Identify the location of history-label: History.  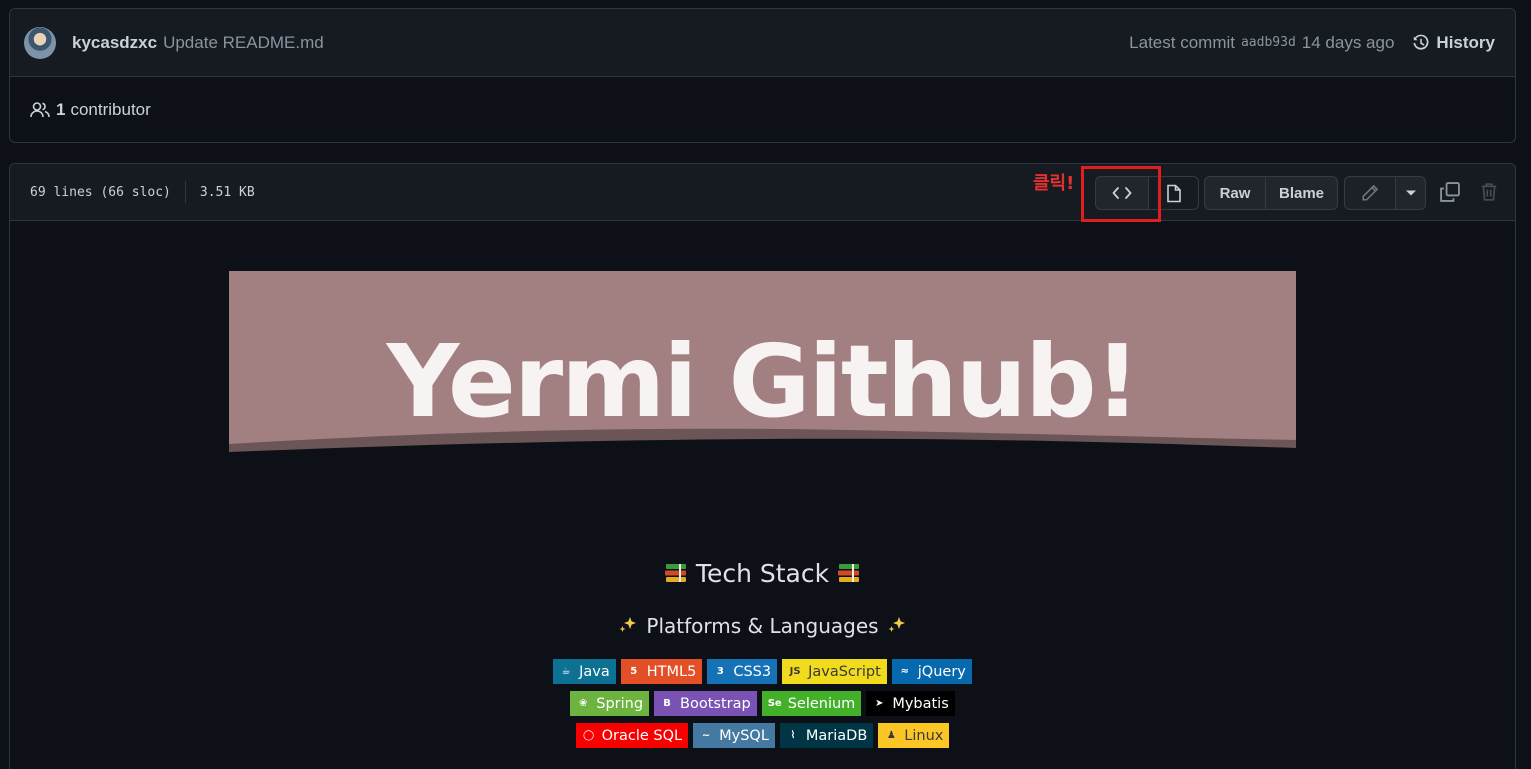
(1465, 42).